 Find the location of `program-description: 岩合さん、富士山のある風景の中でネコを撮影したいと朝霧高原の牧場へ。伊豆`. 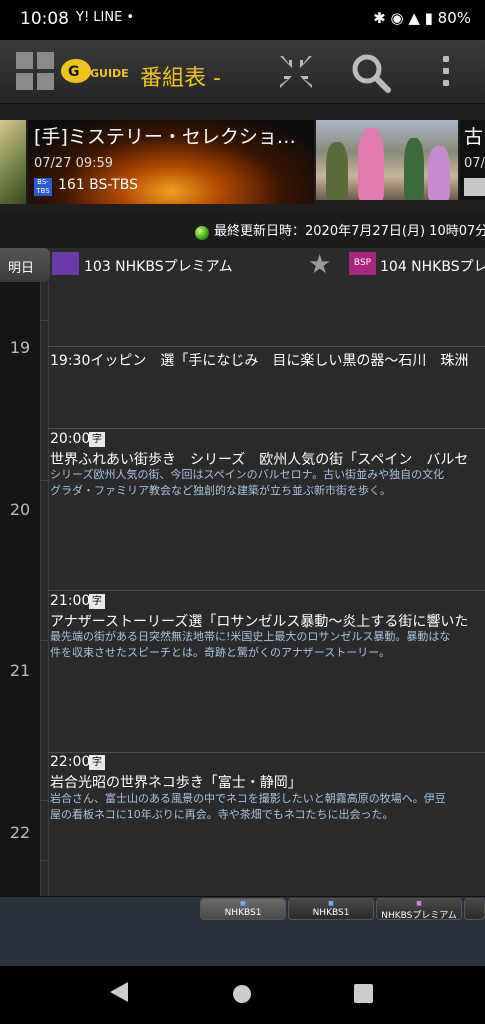

program-description: 岩合さん、富士山のある風景の中でネコを撮影したいと朝霧高原の牧場へ。伊豆 is located at coordinates (248, 798).